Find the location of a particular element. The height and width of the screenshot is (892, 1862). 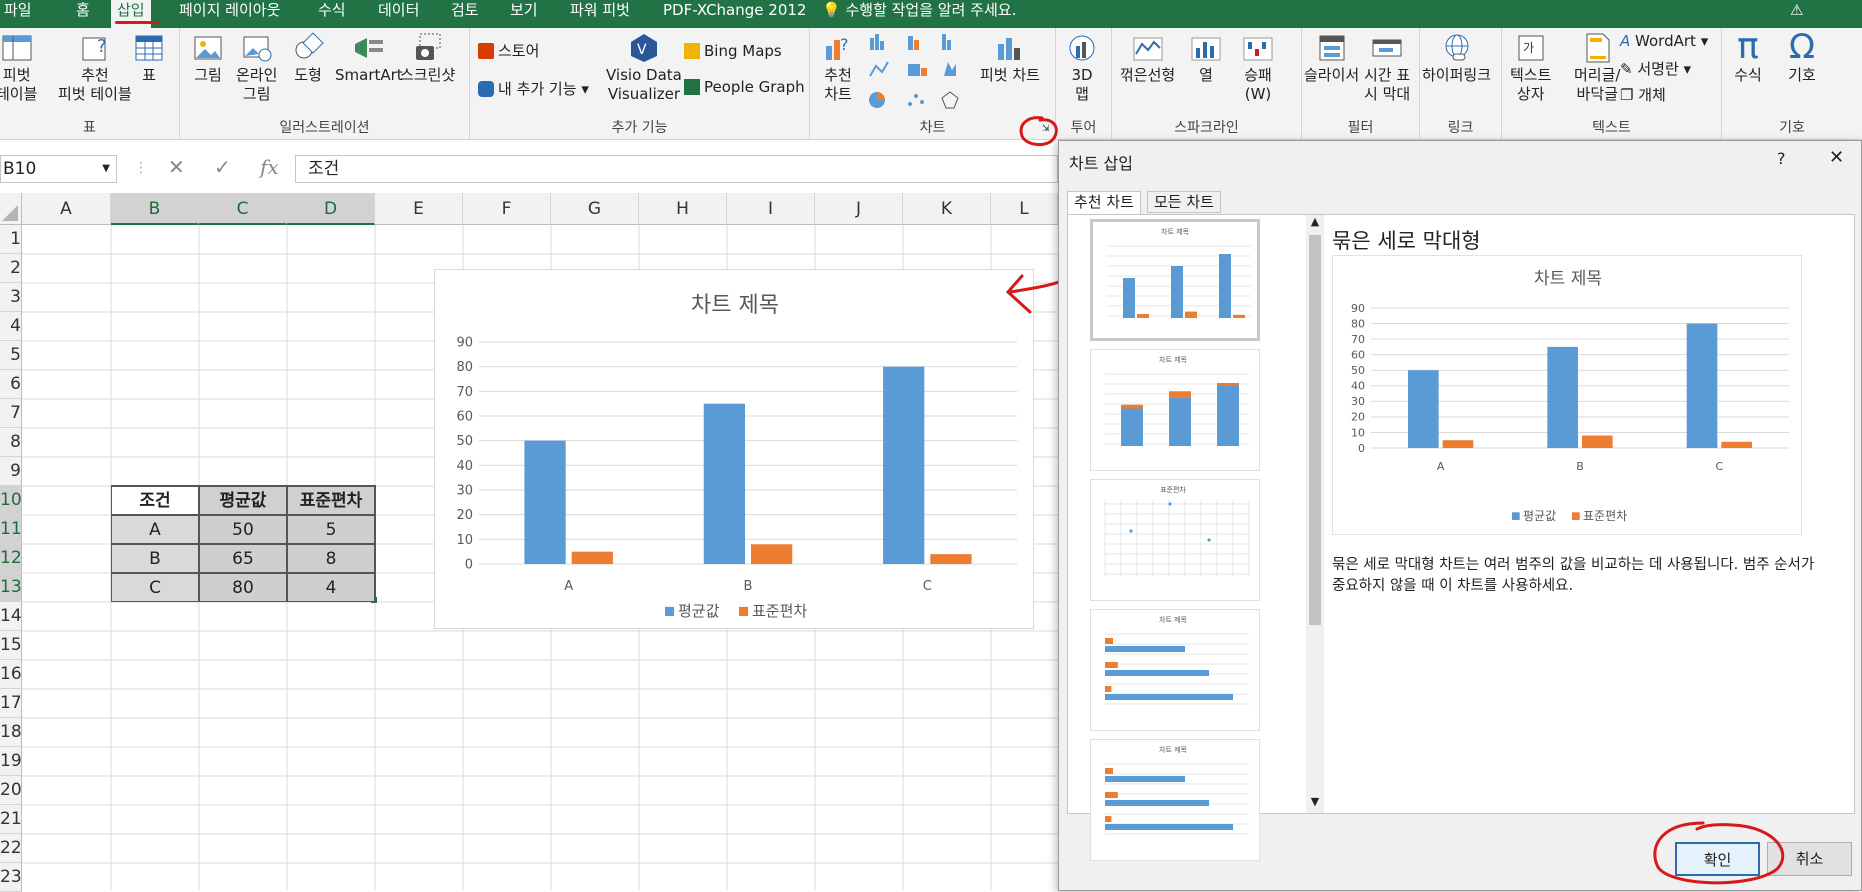

row-header-16: 16 is located at coordinates (11, 674).